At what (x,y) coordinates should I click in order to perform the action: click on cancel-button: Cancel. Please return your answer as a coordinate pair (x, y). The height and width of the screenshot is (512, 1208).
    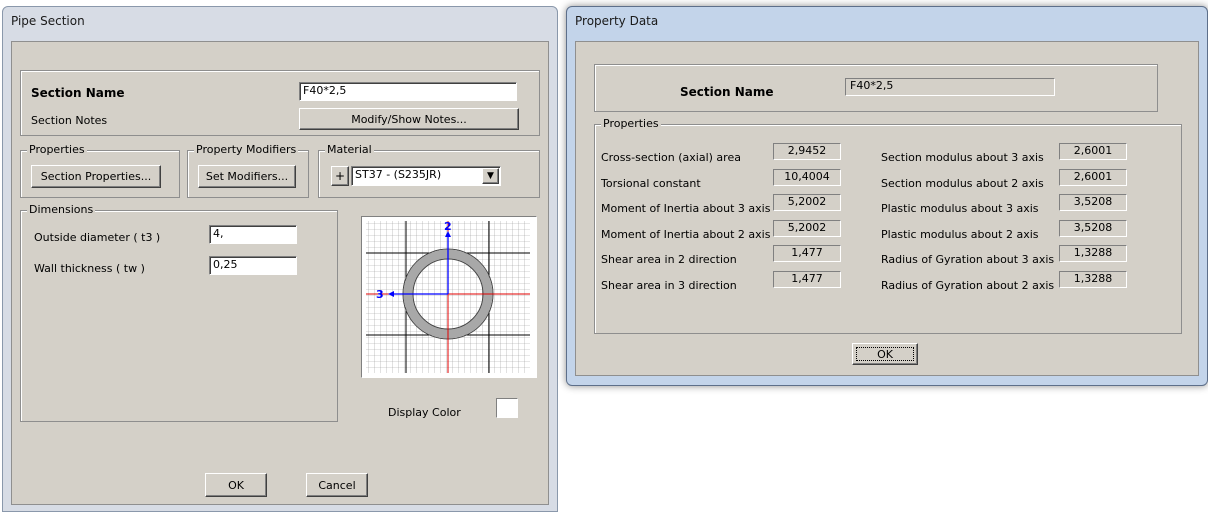
    Looking at the image, I should click on (337, 485).